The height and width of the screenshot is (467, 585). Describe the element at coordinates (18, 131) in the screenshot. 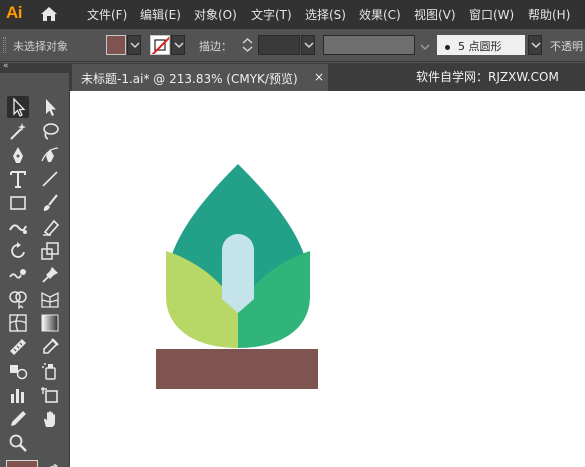

I see `magic-wand-tool-icon` at that location.